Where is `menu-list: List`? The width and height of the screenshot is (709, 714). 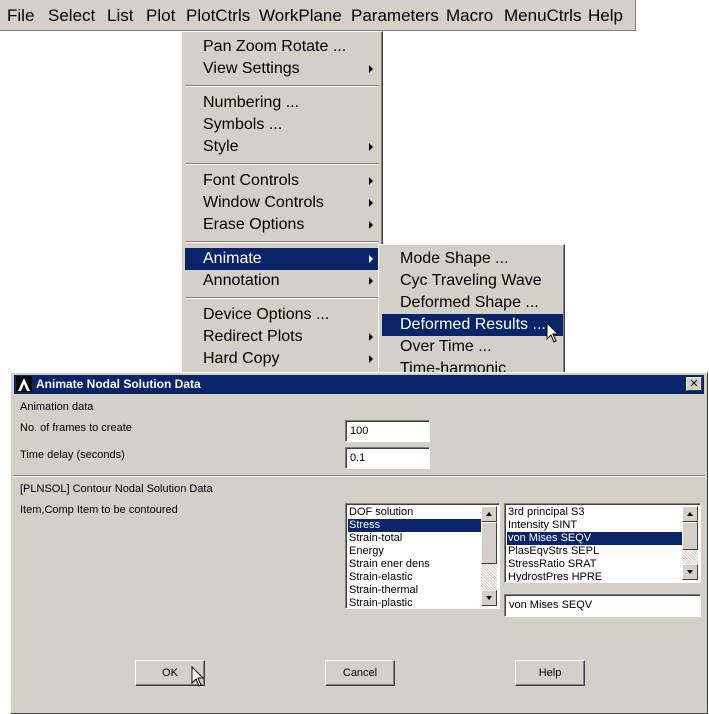 menu-list: List is located at coordinates (120, 16).